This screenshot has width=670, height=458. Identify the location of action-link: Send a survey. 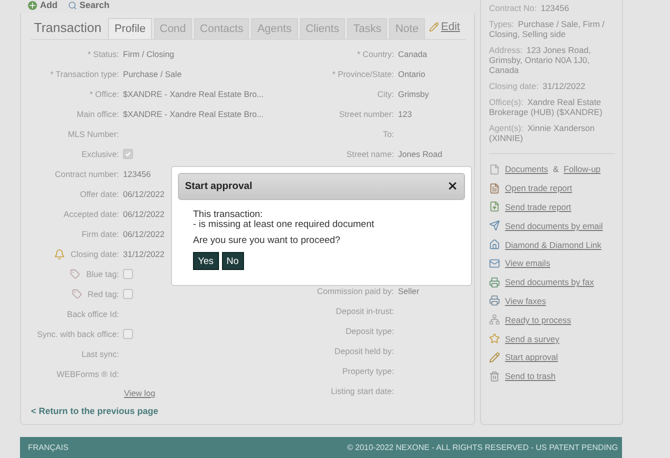
(532, 339).